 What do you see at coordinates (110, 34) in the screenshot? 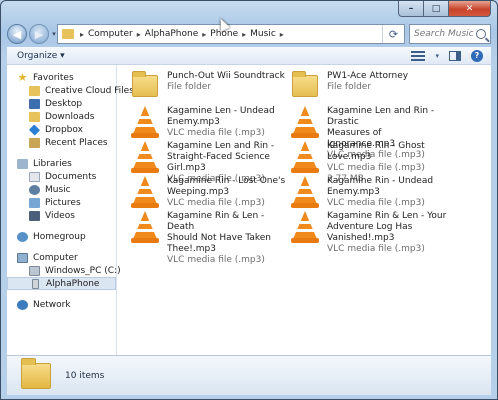
I see `breadcrumb-computer: Computer` at bounding box center [110, 34].